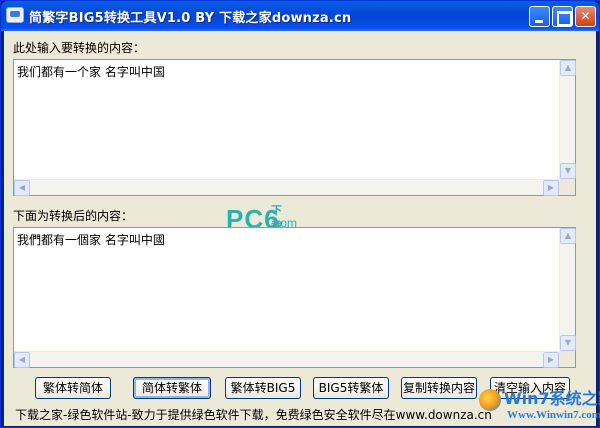 The height and width of the screenshot is (428, 600). What do you see at coordinates (351, 388) in the screenshot?
I see `big5-to-traditional-button: BIG5转繁体` at bounding box center [351, 388].